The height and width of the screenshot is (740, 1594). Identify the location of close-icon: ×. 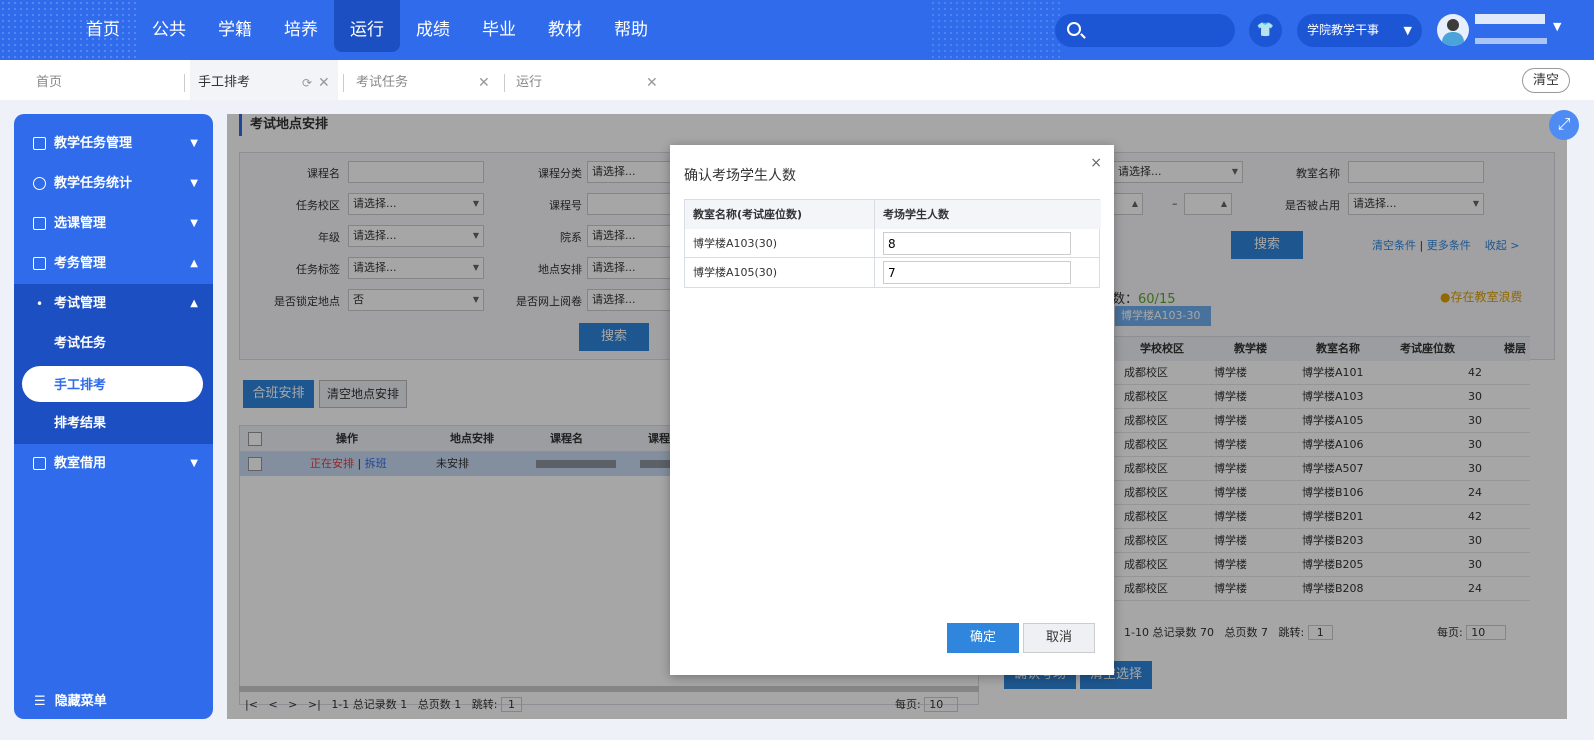
(1096, 163).